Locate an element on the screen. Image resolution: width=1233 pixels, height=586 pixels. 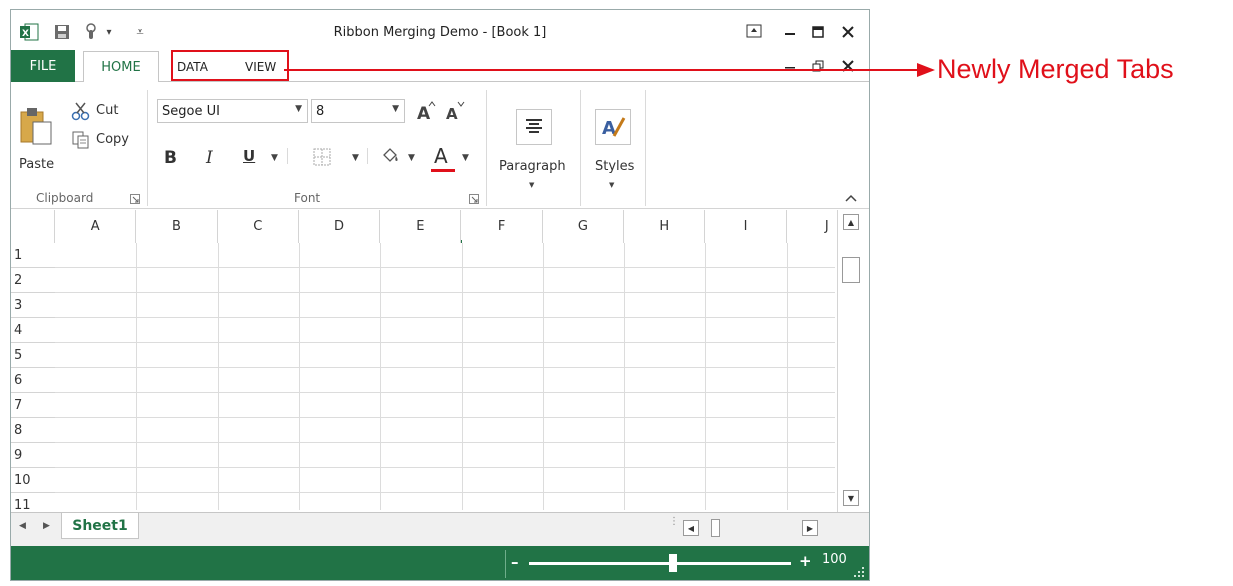
column-header: J is located at coordinates (810, 226).